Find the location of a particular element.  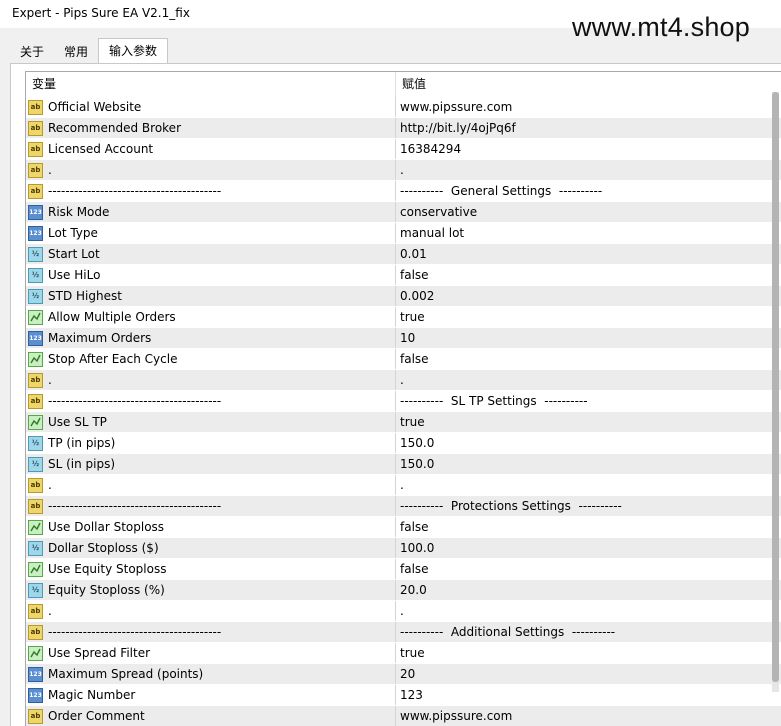

value-cell: 16384294 is located at coordinates (581, 149).